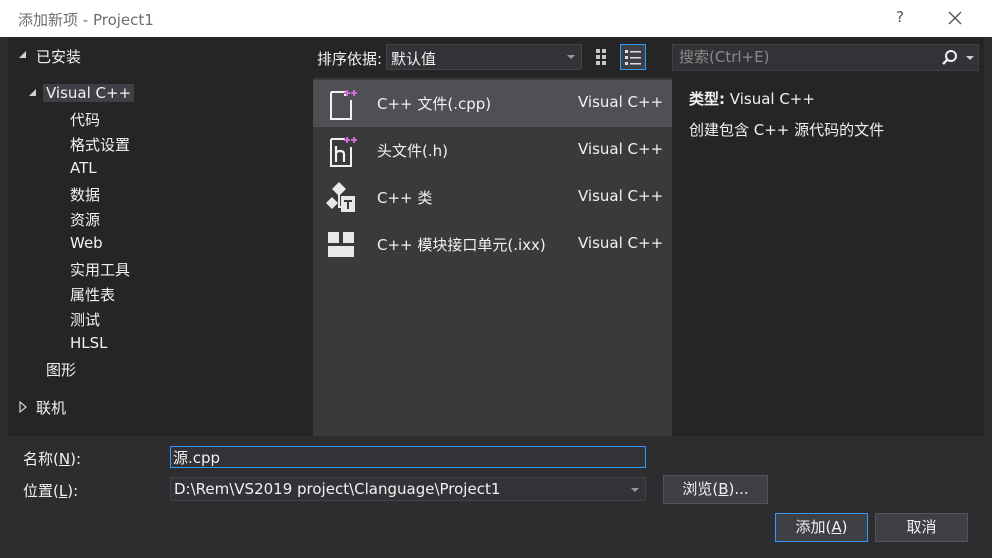 The image size is (992, 558). Describe the element at coordinates (92, 294) in the screenshot. I see `tree-item-7: 属性表` at that location.